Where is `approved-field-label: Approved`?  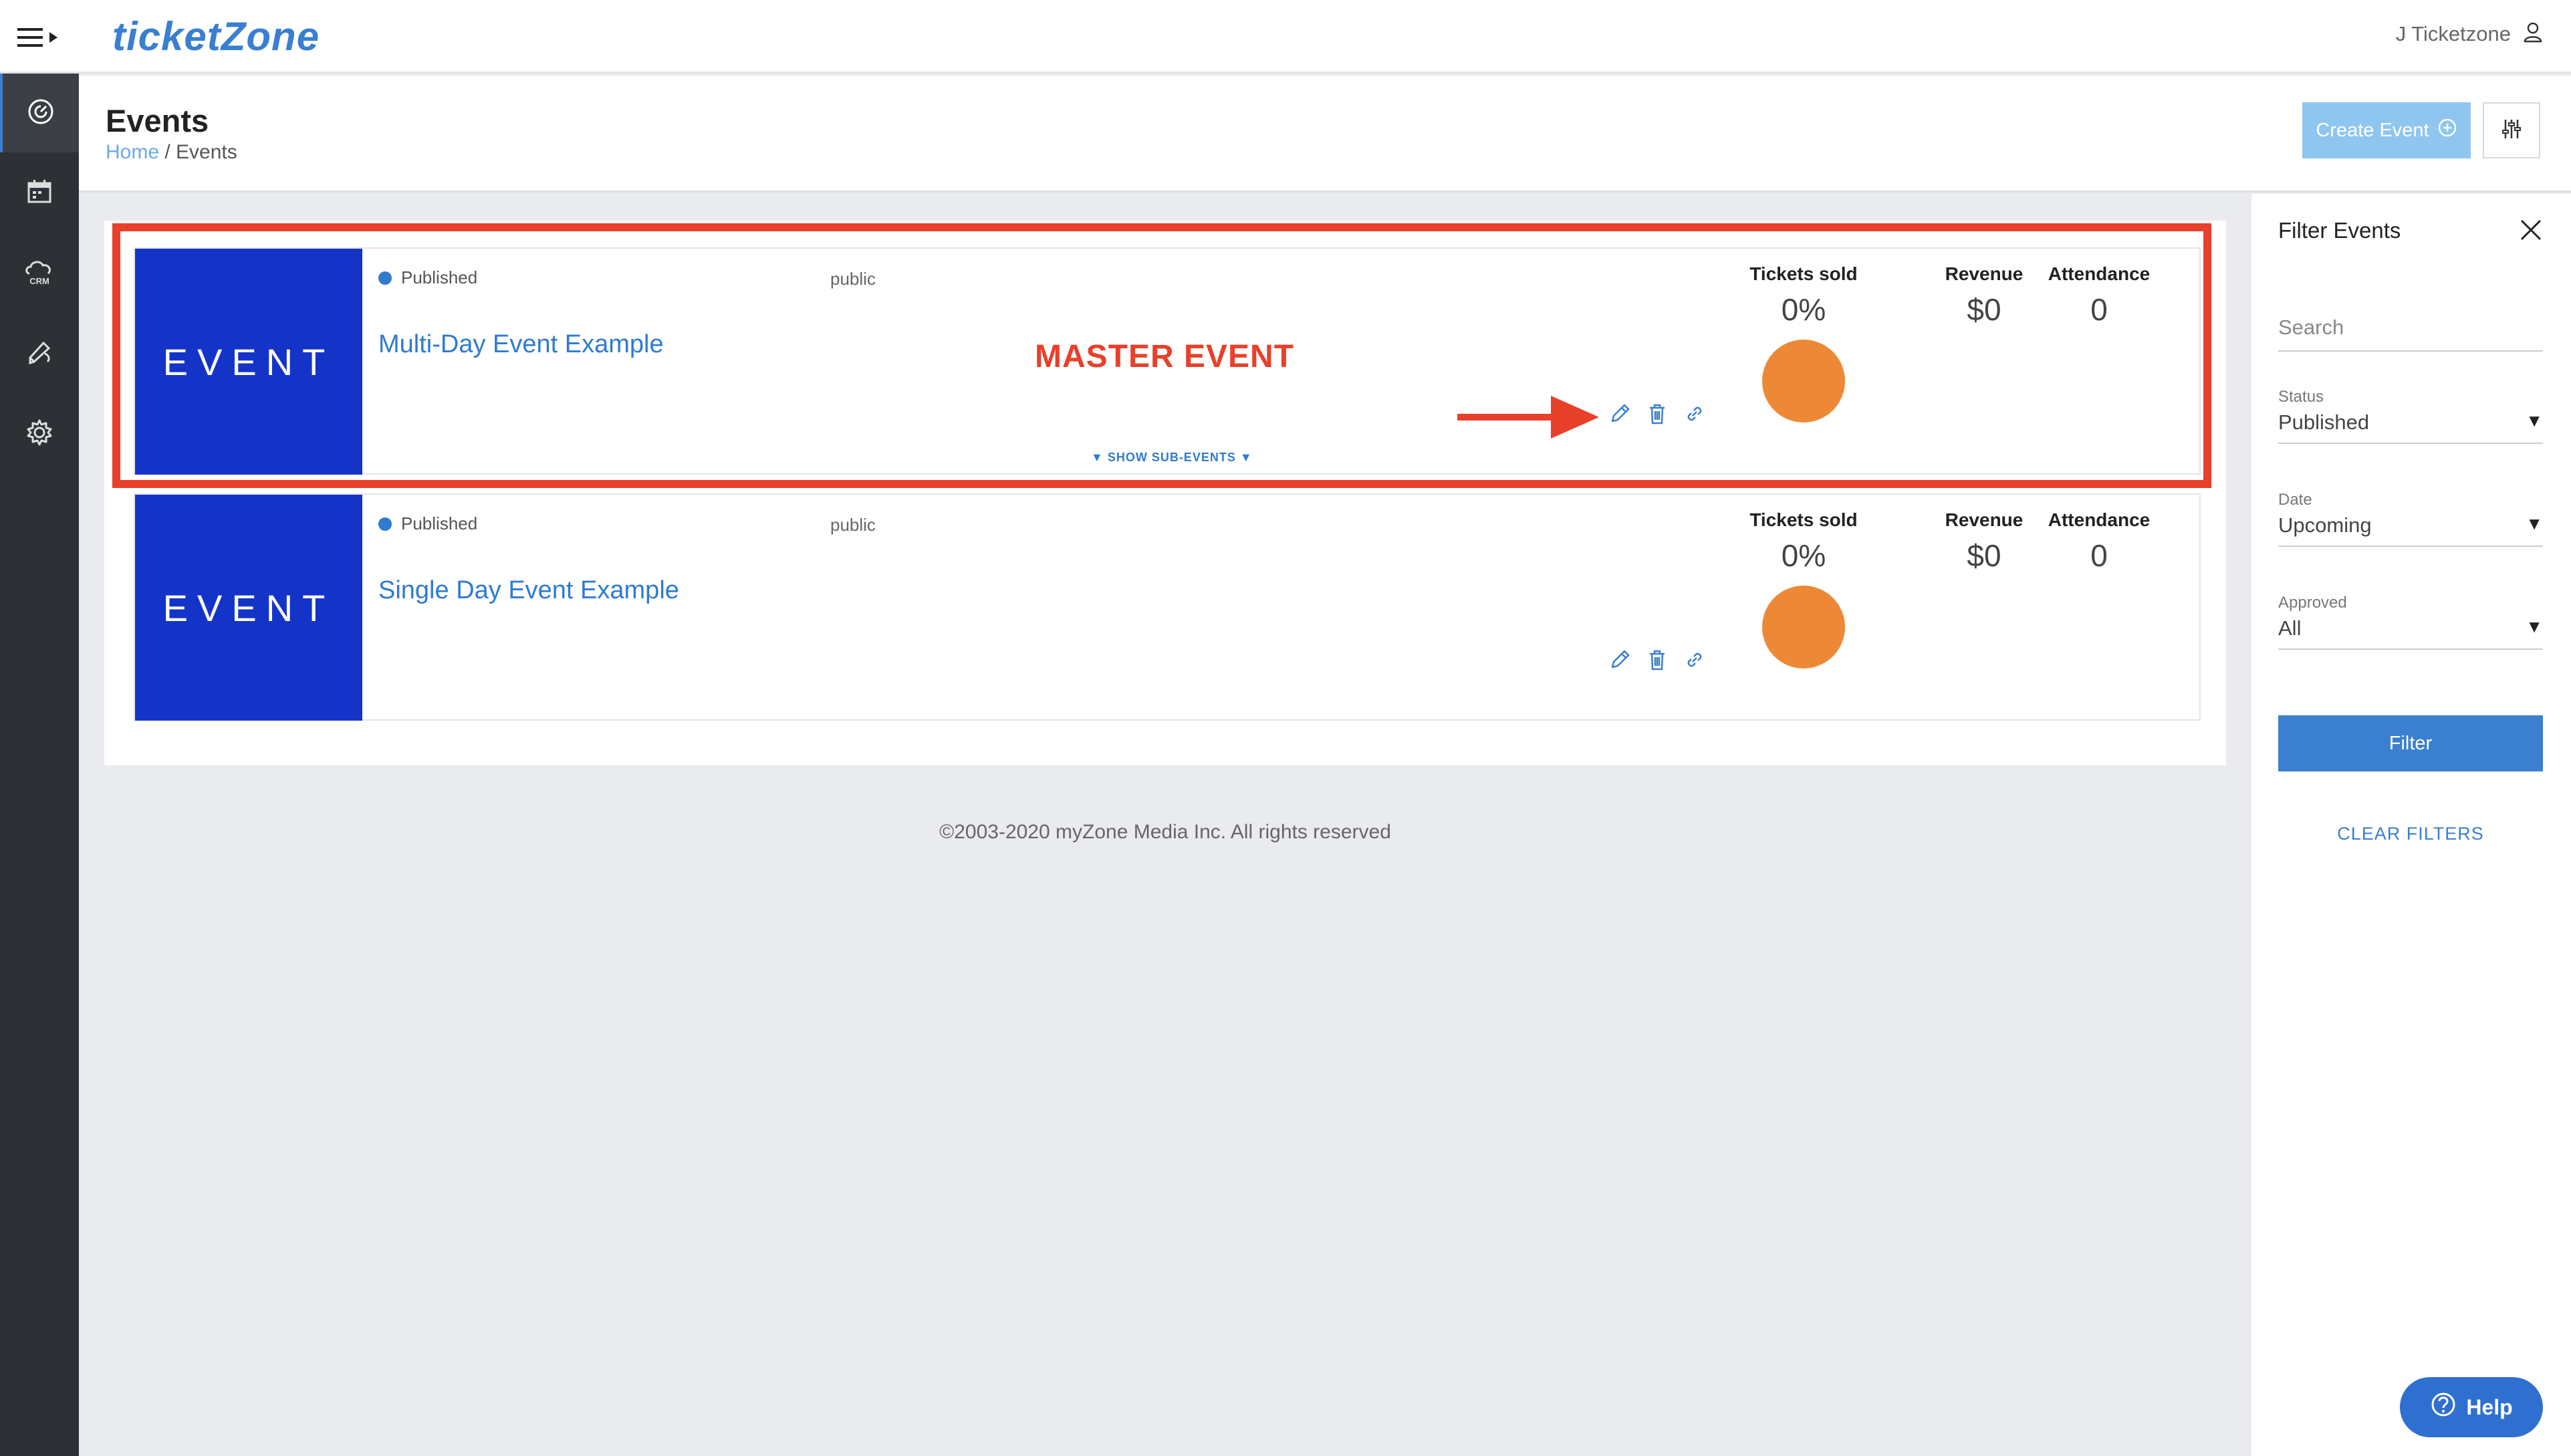 approved-field-label: Approved is located at coordinates (2313, 603).